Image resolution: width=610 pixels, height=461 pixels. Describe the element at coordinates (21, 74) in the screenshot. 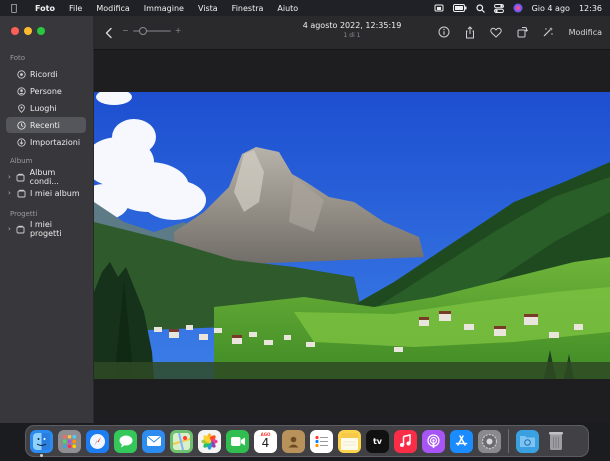

I see `memories-icon` at that location.